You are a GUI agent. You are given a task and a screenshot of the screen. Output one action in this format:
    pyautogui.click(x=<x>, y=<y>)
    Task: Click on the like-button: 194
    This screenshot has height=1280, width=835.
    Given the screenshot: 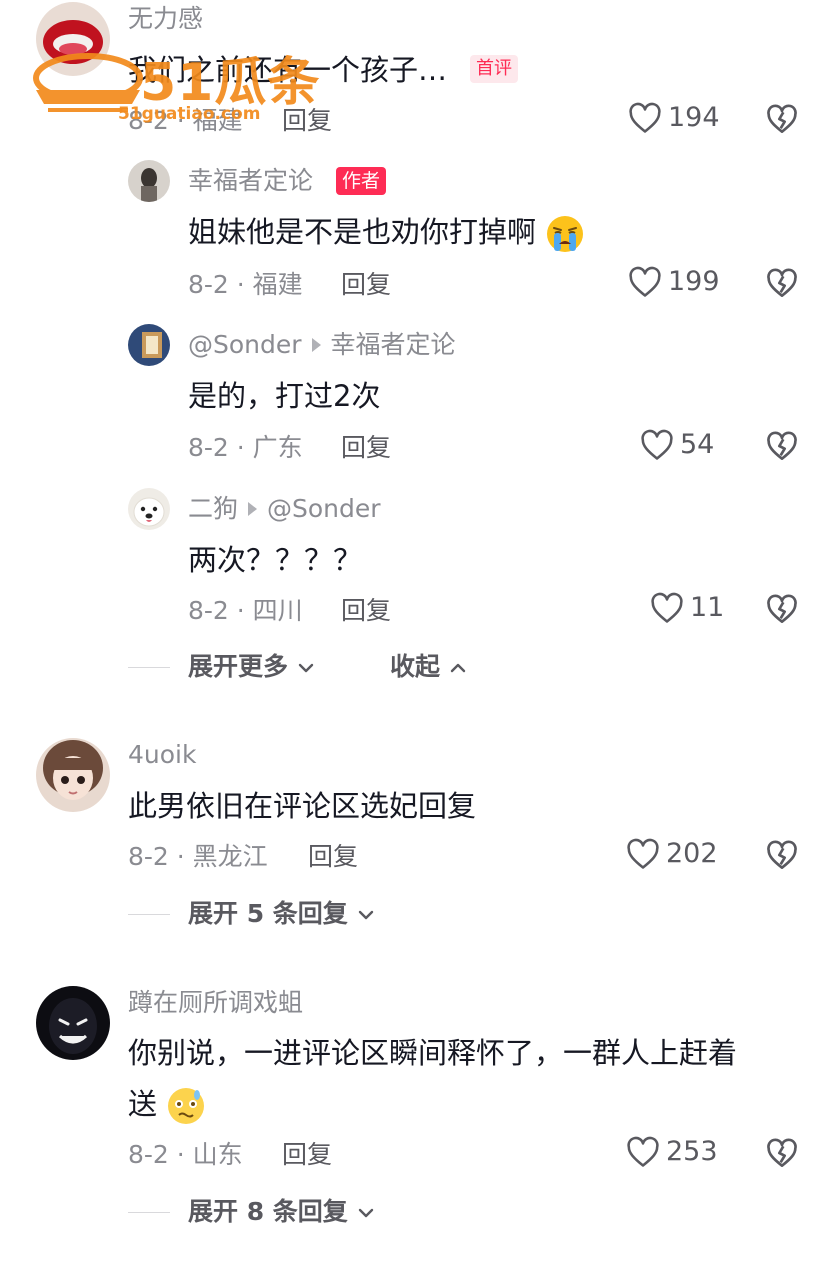 What is the action you would take?
    pyautogui.click(x=674, y=118)
    